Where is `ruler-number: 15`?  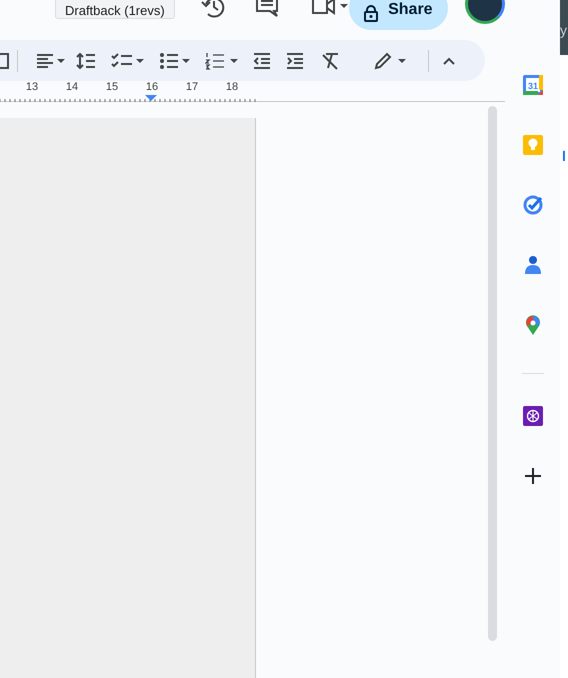
ruler-number: 15 is located at coordinates (112, 88).